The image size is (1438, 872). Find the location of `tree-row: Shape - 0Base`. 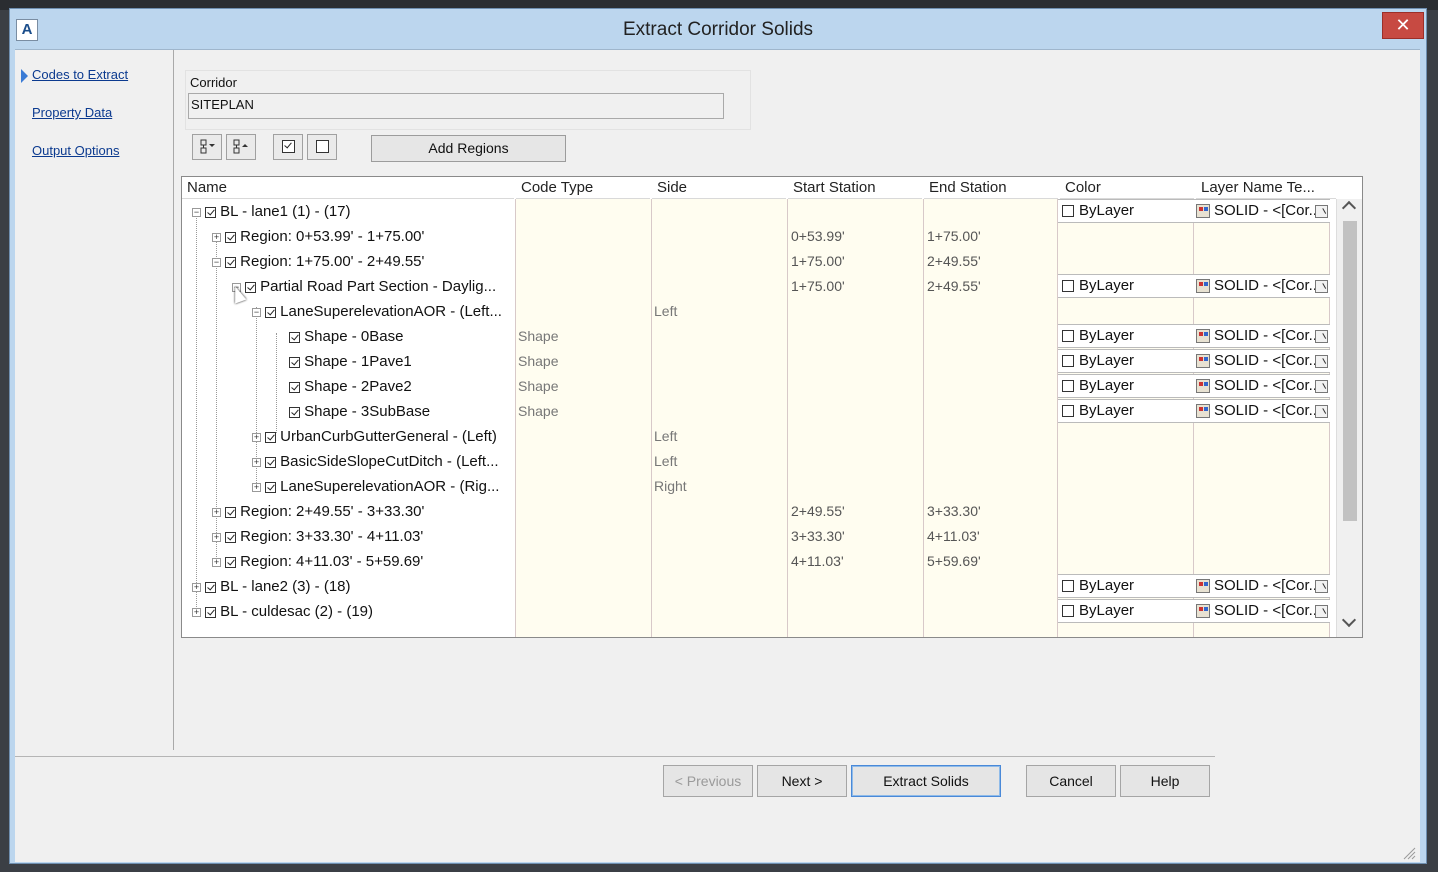

tree-row: Shape - 0Base is located at coordinates (346, 336).